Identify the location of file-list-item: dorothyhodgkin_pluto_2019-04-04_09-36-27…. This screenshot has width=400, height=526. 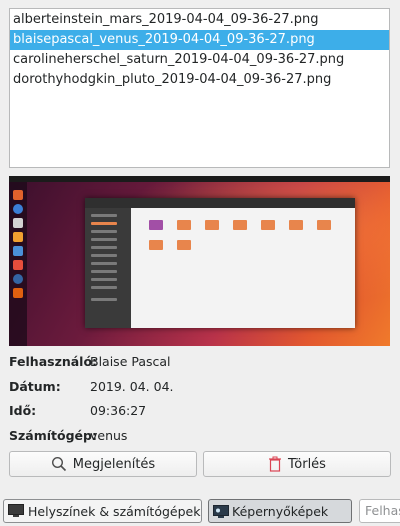
(199, 80).